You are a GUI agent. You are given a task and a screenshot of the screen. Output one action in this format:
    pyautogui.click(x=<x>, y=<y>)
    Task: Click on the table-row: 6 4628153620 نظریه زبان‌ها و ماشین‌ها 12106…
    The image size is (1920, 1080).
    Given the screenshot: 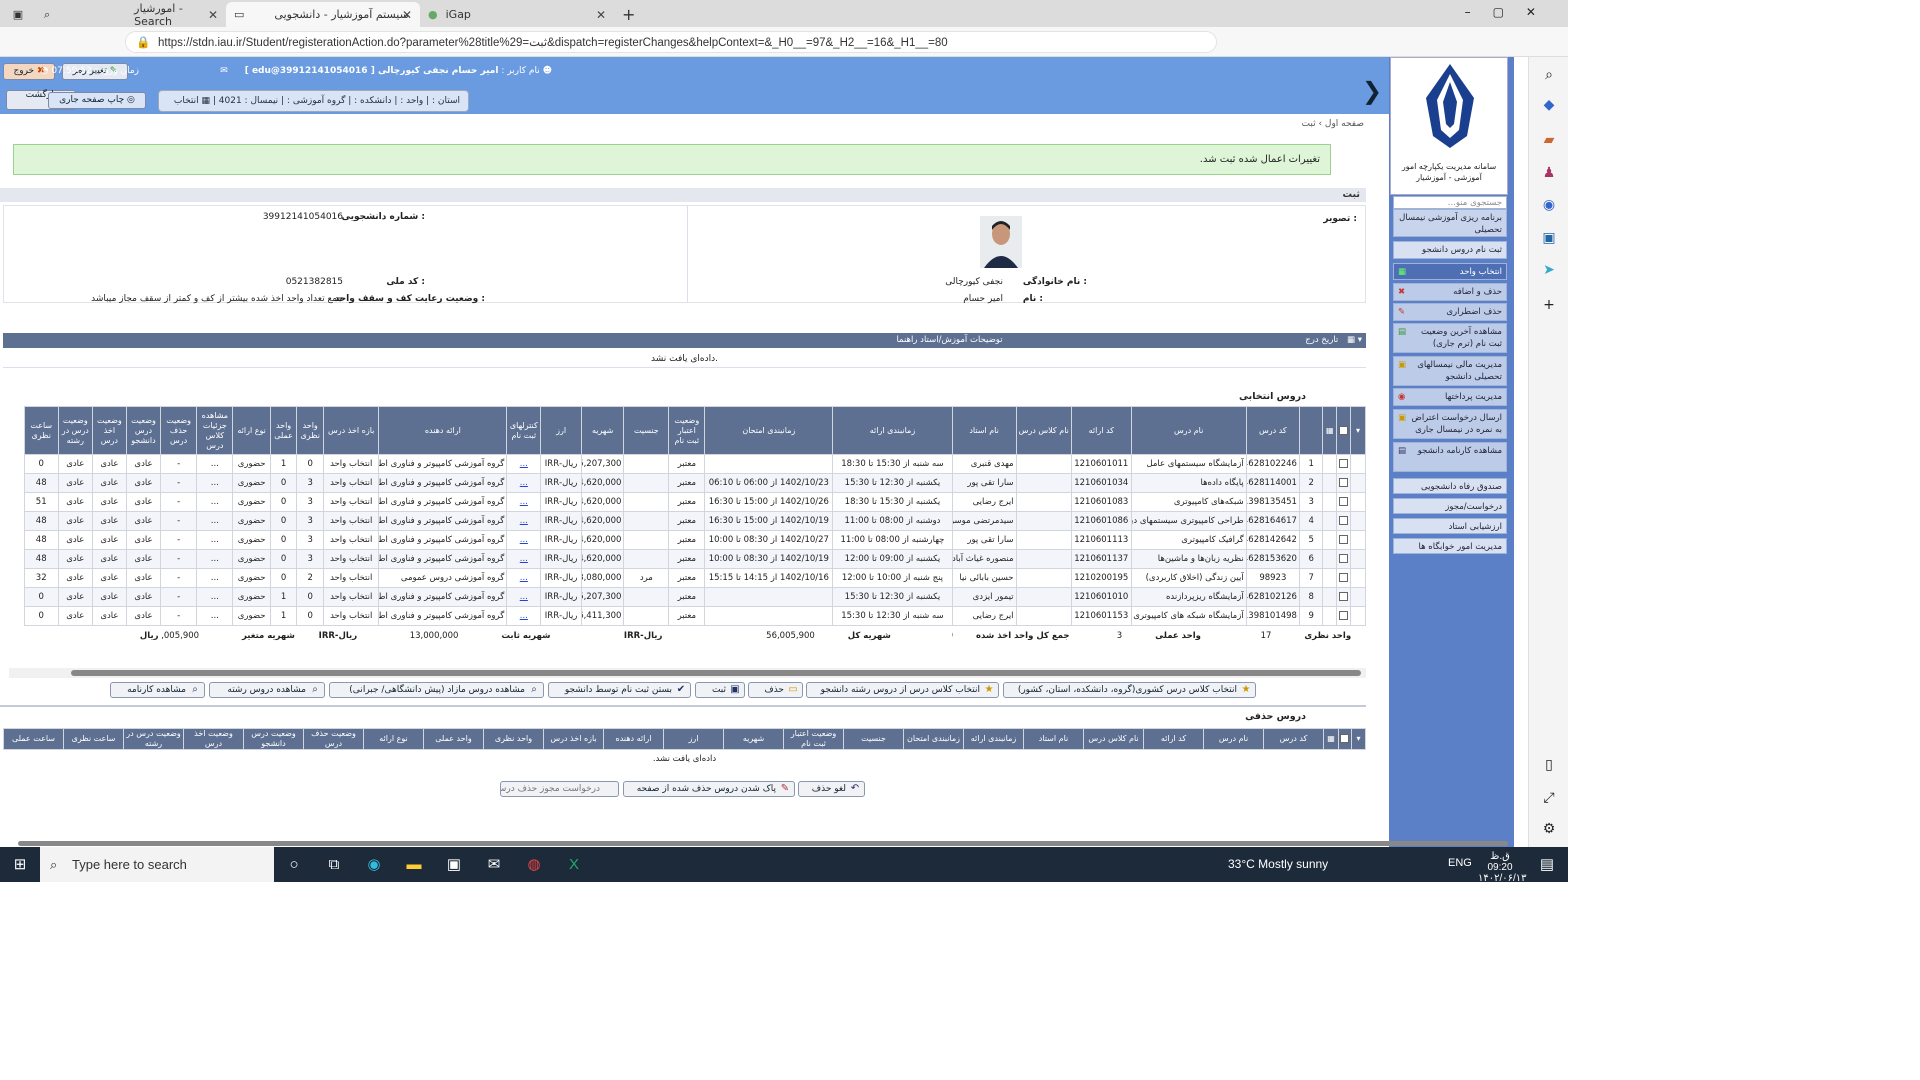 What is the action you would take?
    pyautogui.click(x=687, y=559)
    